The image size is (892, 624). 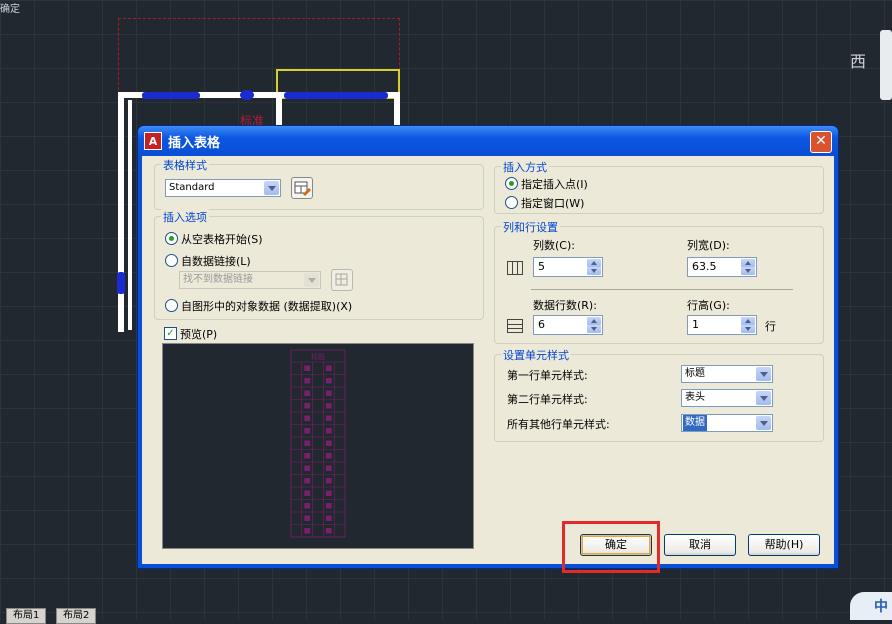 I want to click on table-style-value: Standard, so click(x=192, y=187).